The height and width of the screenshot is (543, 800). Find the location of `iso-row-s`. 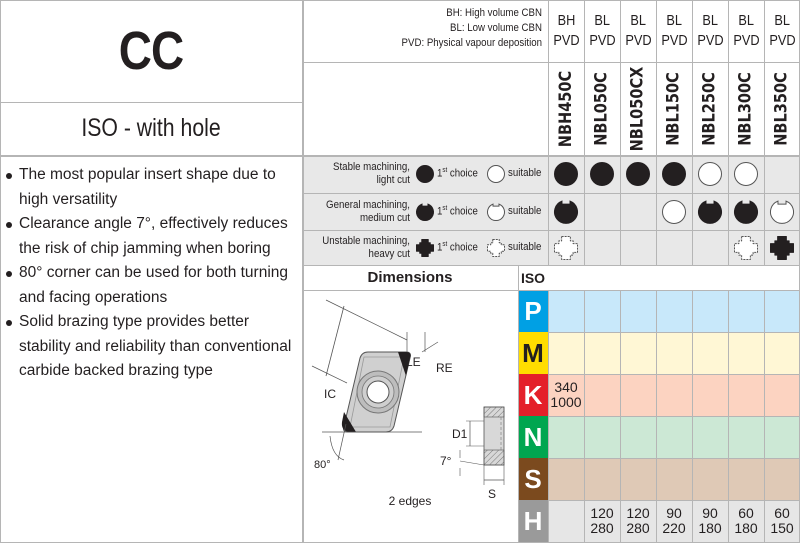

iso-row-s is located at coordinates (674, 479).